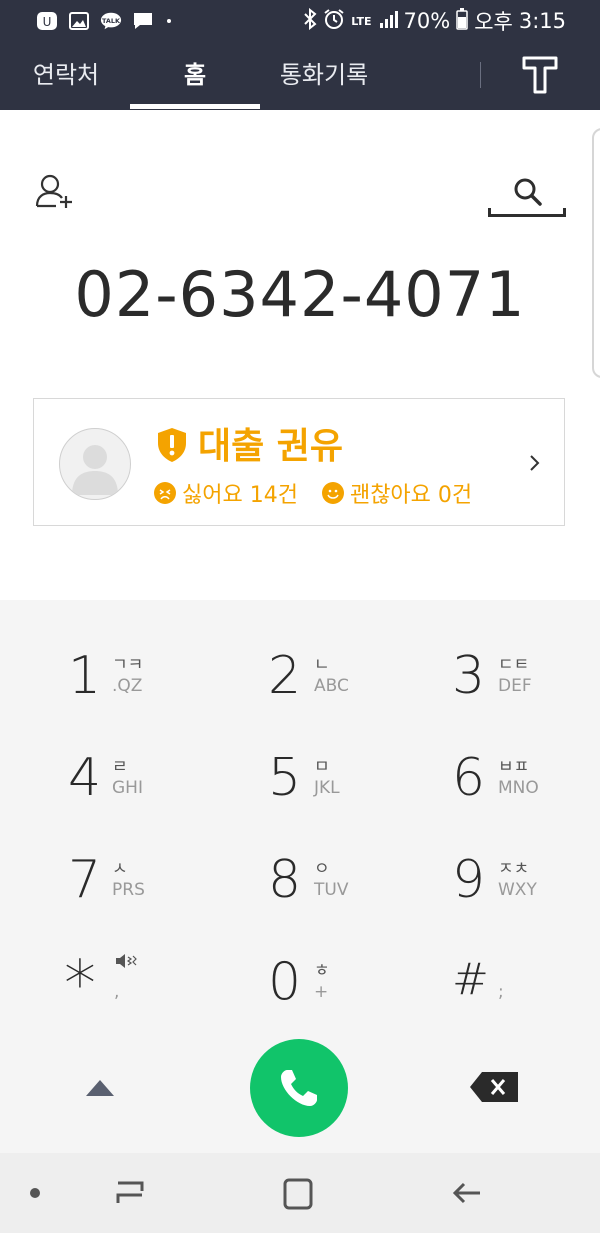  I want to click on key-3: 3 ㄷㅌ DEF, so click(500, 686).